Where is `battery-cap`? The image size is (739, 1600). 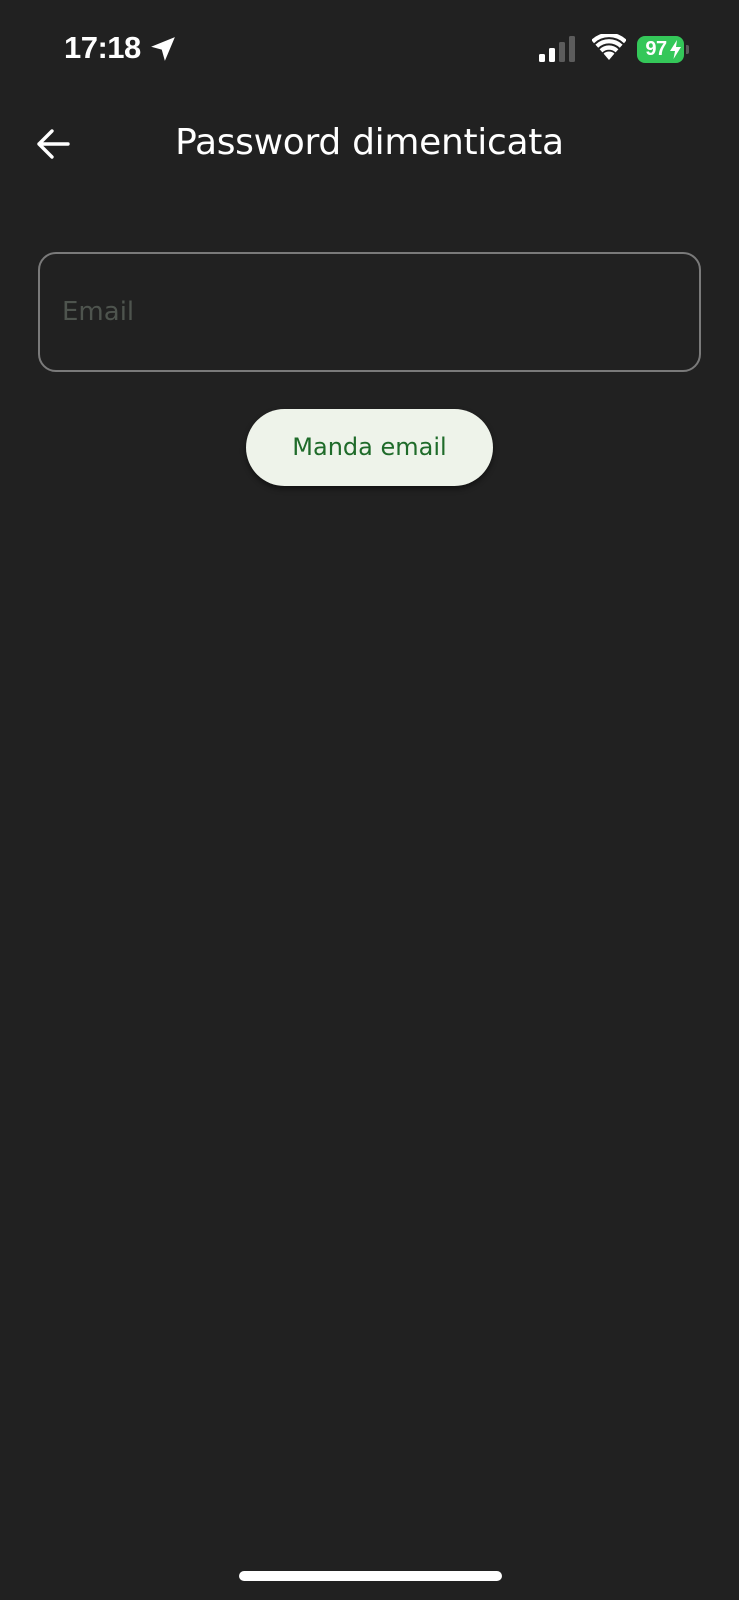
battery-cap is located at coordinates (687, 49).